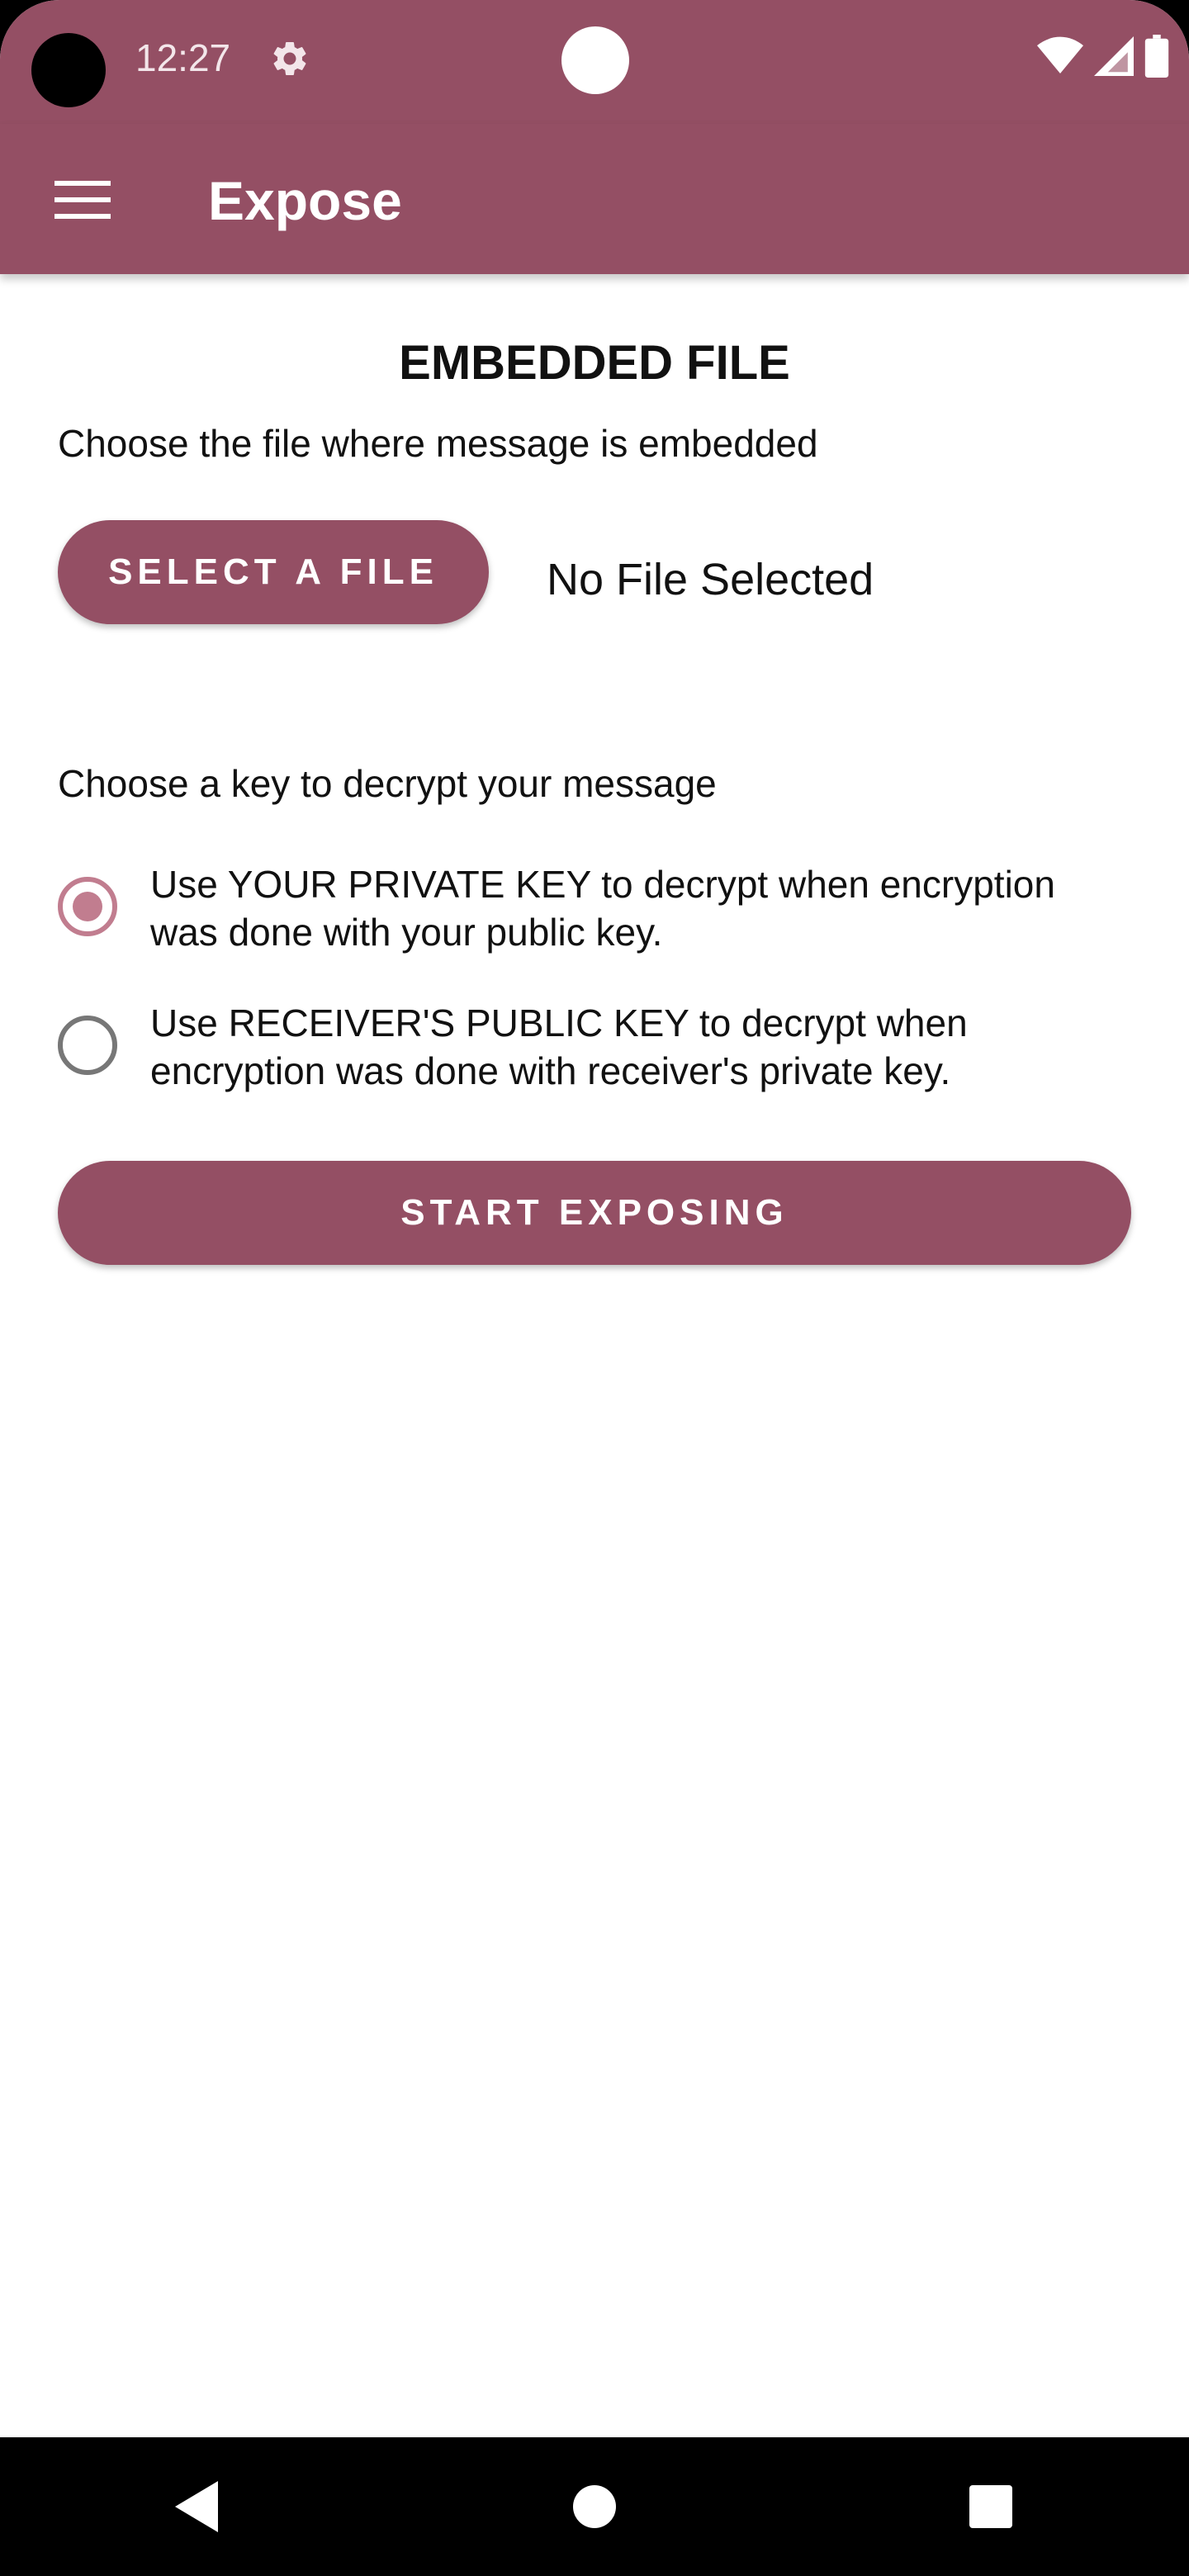  I want to click on recents-button, so click(991, 2506).